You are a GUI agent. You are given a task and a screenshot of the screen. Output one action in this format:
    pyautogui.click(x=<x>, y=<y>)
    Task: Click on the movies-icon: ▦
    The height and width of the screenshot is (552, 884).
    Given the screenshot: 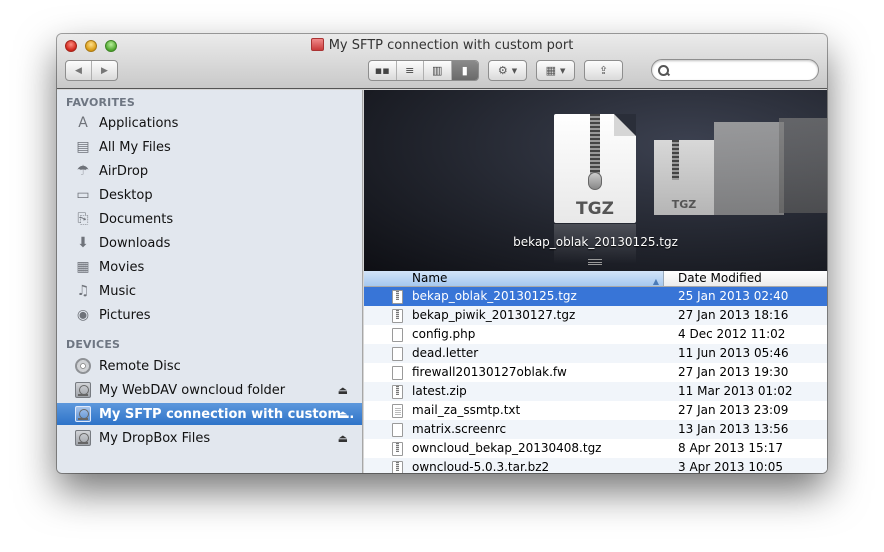 What is the action you would take?
    pyautogui.click(x=83, y=267)
    